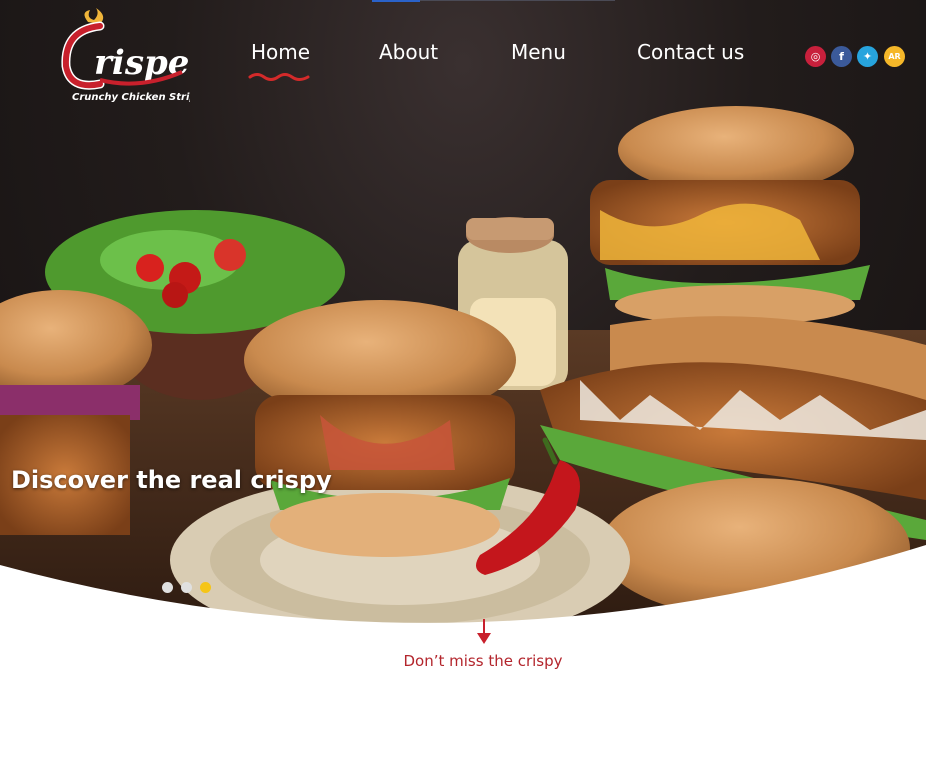  Describe the element at coordinates (205, 587) in the screenshot. I see `slider-dot-3-active` at that location.